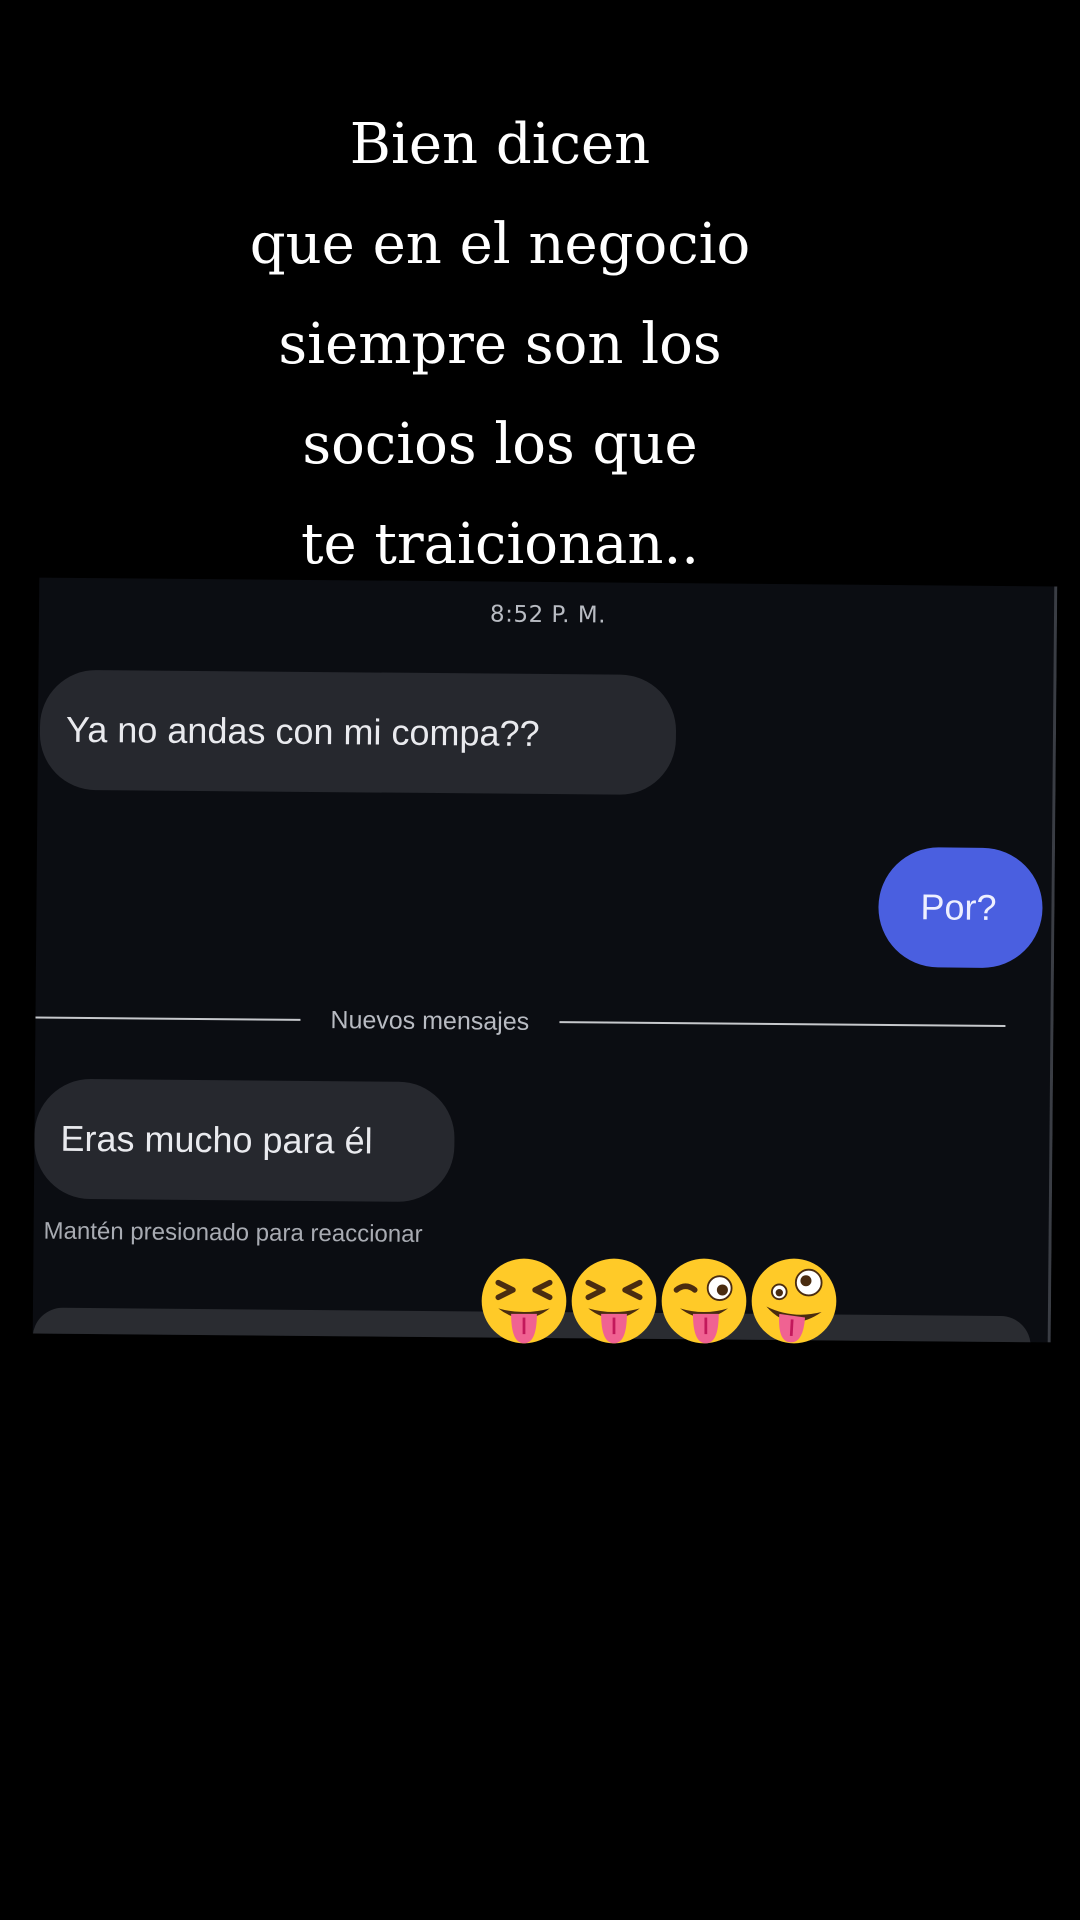 Image resolution: width=1080 pixels, height=1920 pixels. What do you see at coordinates (233, 1232) in the screenshot?
I see `reaction-hint: Mantén presionado para reaccionar` at bounding box center [233, 1232].